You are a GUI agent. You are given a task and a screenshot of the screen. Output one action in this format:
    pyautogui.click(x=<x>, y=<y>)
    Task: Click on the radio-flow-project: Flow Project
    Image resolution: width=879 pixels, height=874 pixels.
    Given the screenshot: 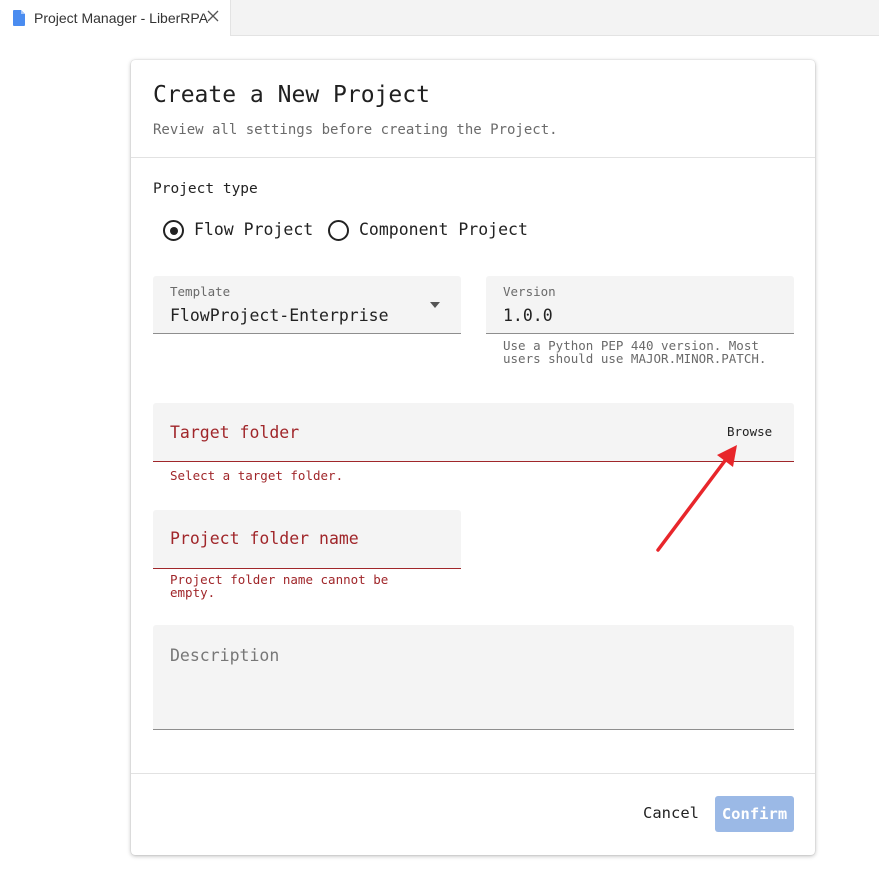 What is the action you would take?
    pyautogui.click(x=241, y=231)
    